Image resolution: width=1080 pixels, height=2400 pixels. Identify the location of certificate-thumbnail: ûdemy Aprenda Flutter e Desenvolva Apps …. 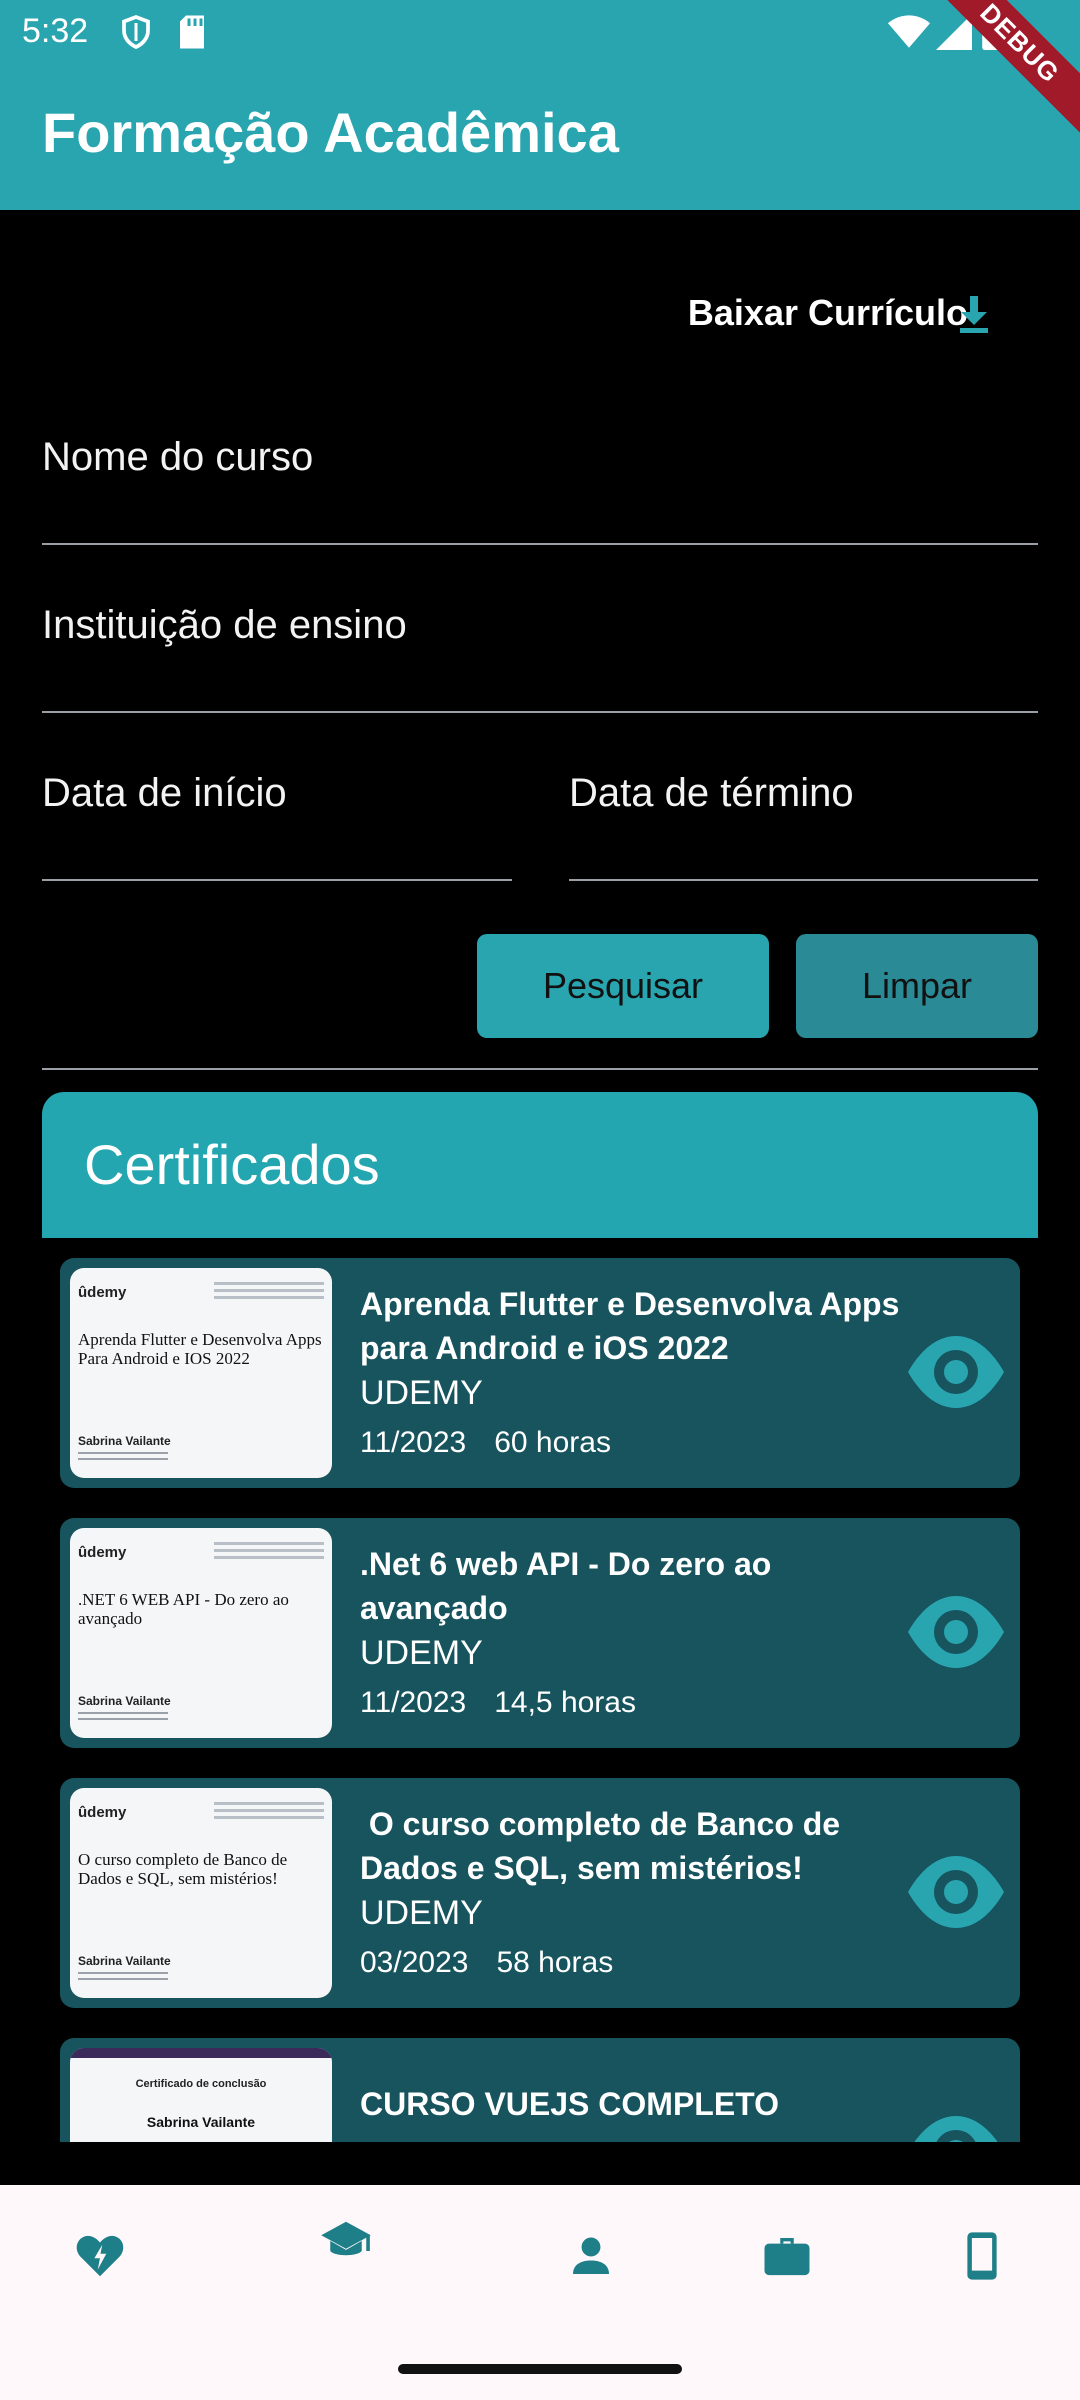
(201, 1373).